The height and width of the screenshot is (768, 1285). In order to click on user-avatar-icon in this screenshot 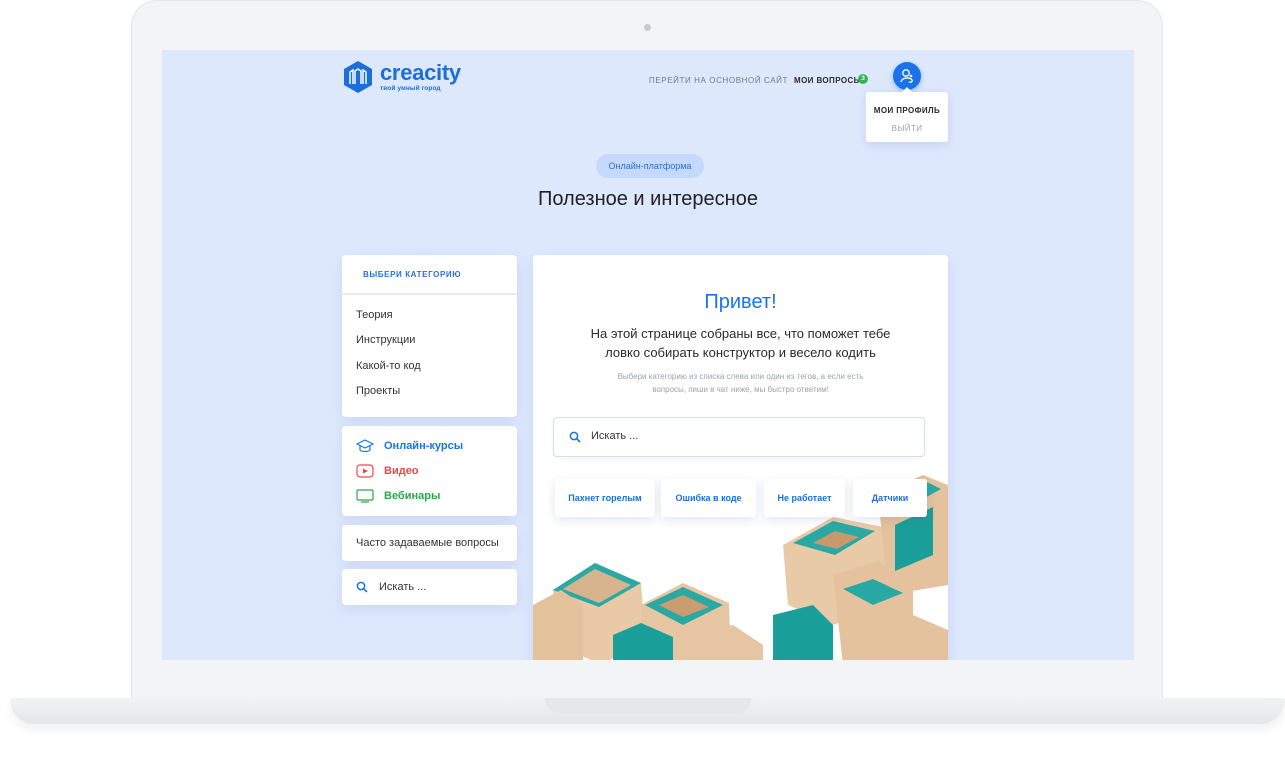, I will do `click(906, 76)`.